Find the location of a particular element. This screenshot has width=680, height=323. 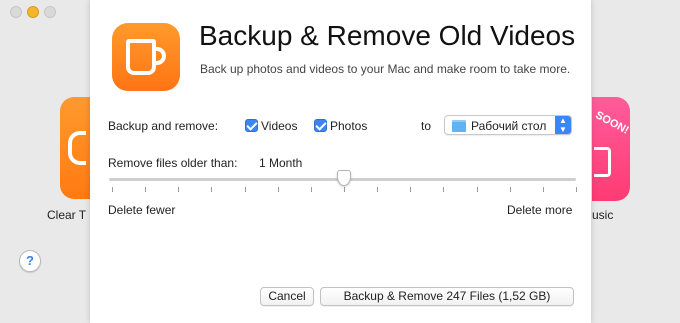

remove-older-label: Remove files older than: is located at coordinates (173, 163).